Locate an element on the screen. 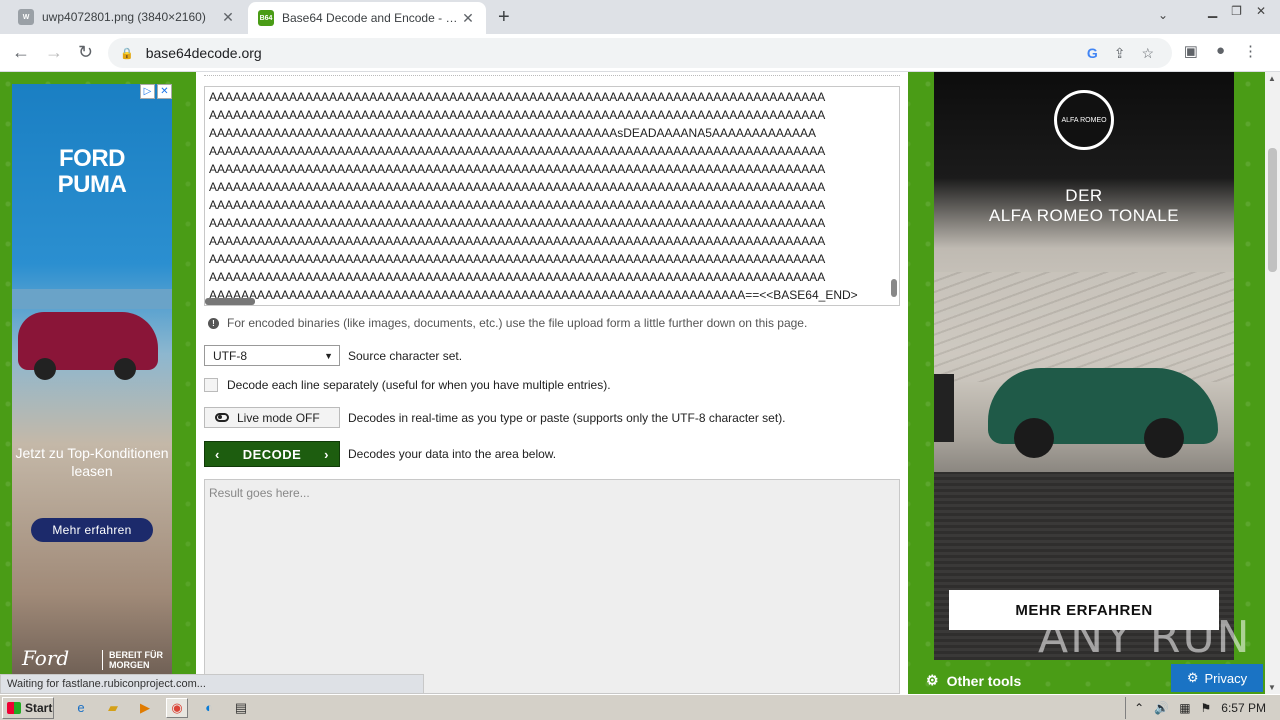  scroll-up-icon: ▲ is located at coordinates (1272, 78).